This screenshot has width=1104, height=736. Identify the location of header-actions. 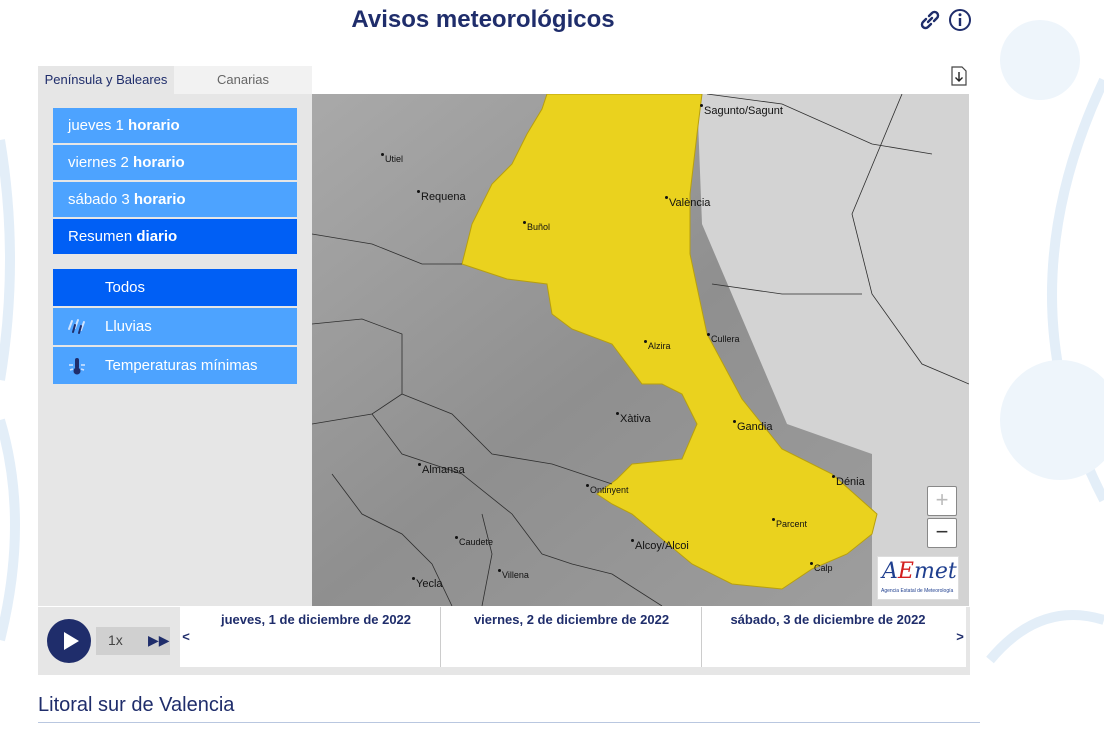
(945, 21).